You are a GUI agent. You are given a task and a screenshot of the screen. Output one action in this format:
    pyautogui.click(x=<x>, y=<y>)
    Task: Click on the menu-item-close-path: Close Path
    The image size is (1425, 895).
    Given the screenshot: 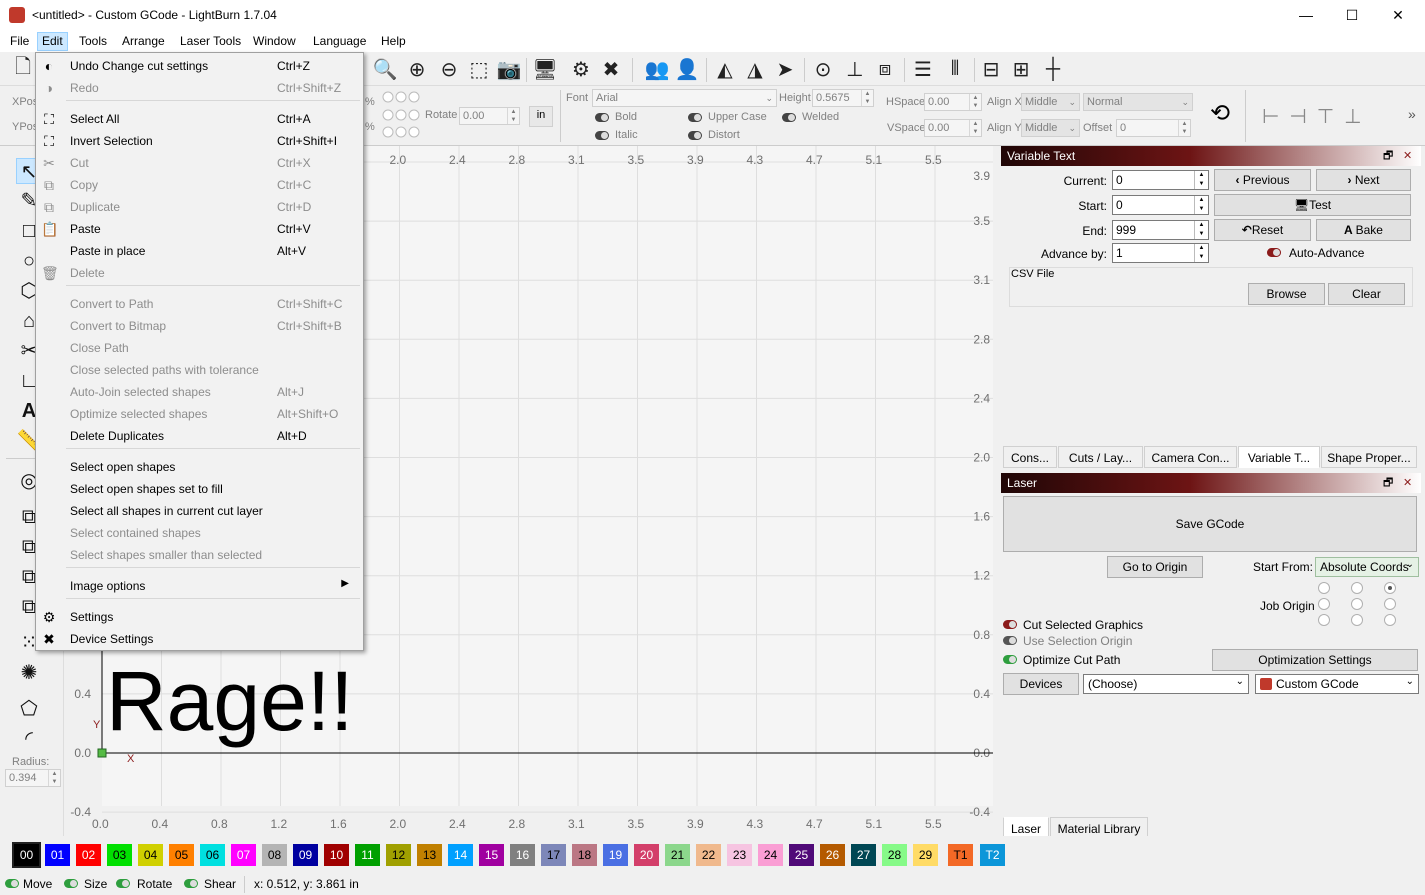 What is the action you would take?
    pyautogui.click(x=199, y=348)
    